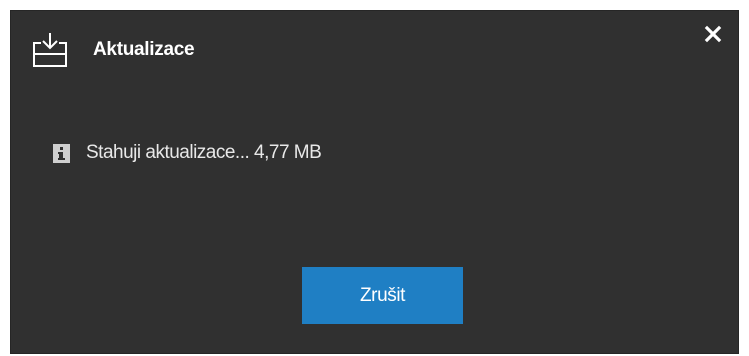 The width and height of the screenshot is (749, 356). I want to click on info-icon, so click(61, 153).